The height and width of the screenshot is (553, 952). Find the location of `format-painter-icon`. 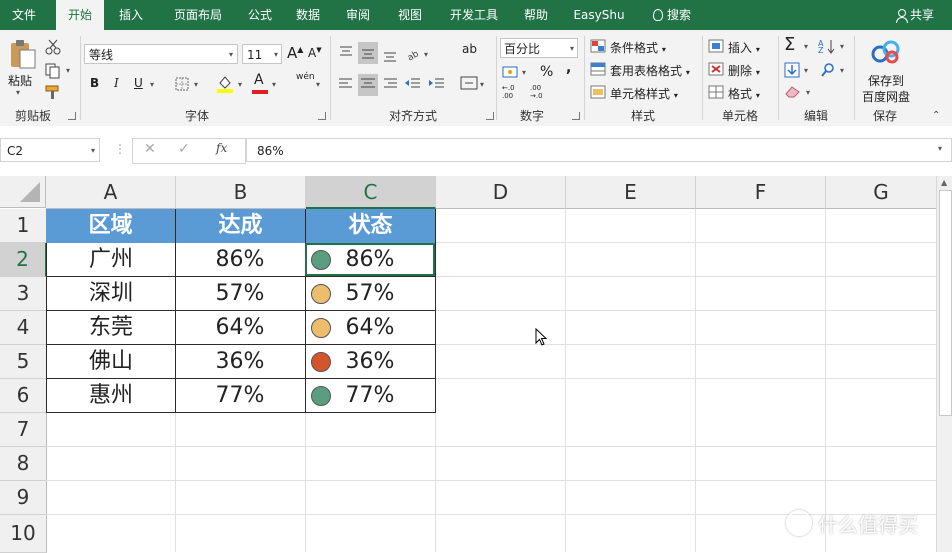

format-painter-icon is located at coordinates (53, 92).